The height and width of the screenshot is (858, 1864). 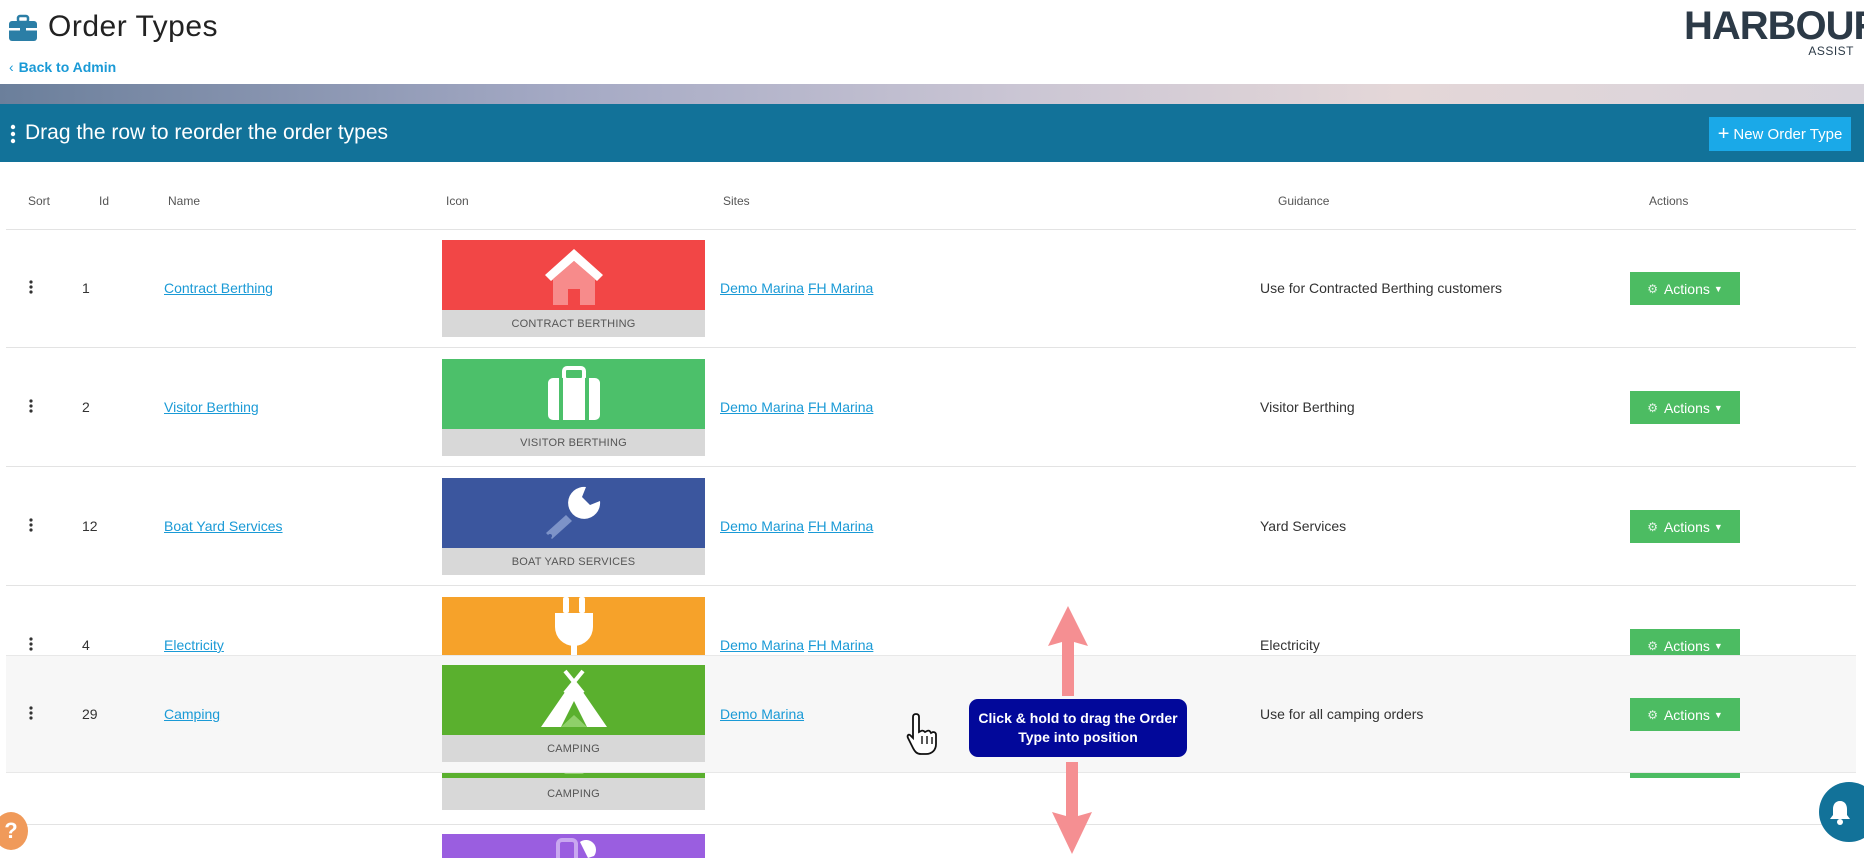 What do you see at coordinates (86, 288) in the screenshot?
I see `row-id: 1` at bounding box center [86, 288].